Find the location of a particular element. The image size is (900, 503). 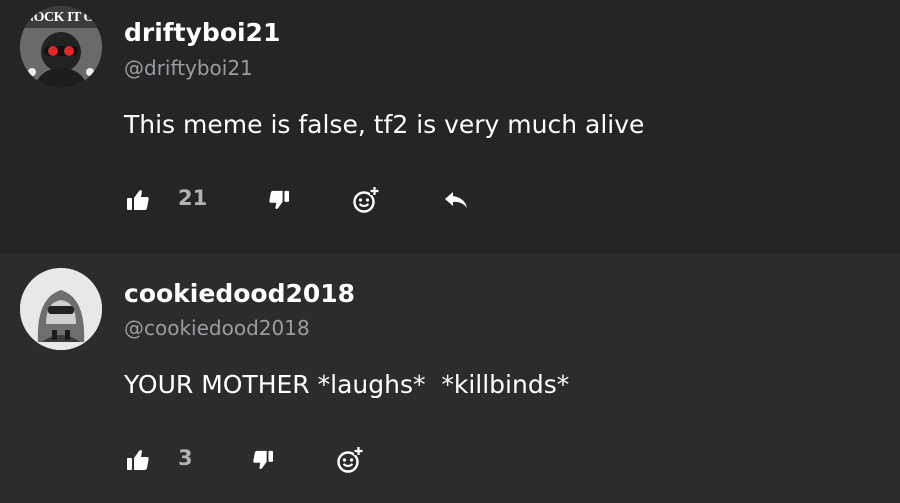

user-handle: @driftyboi21 is located at coordinates (188, 68).